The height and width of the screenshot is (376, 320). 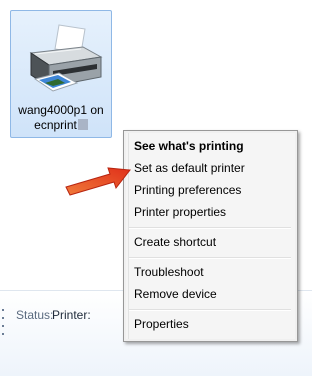 I want to click on menu-item-create-shortcut: Create shortcut, so click(x=213, y=242).